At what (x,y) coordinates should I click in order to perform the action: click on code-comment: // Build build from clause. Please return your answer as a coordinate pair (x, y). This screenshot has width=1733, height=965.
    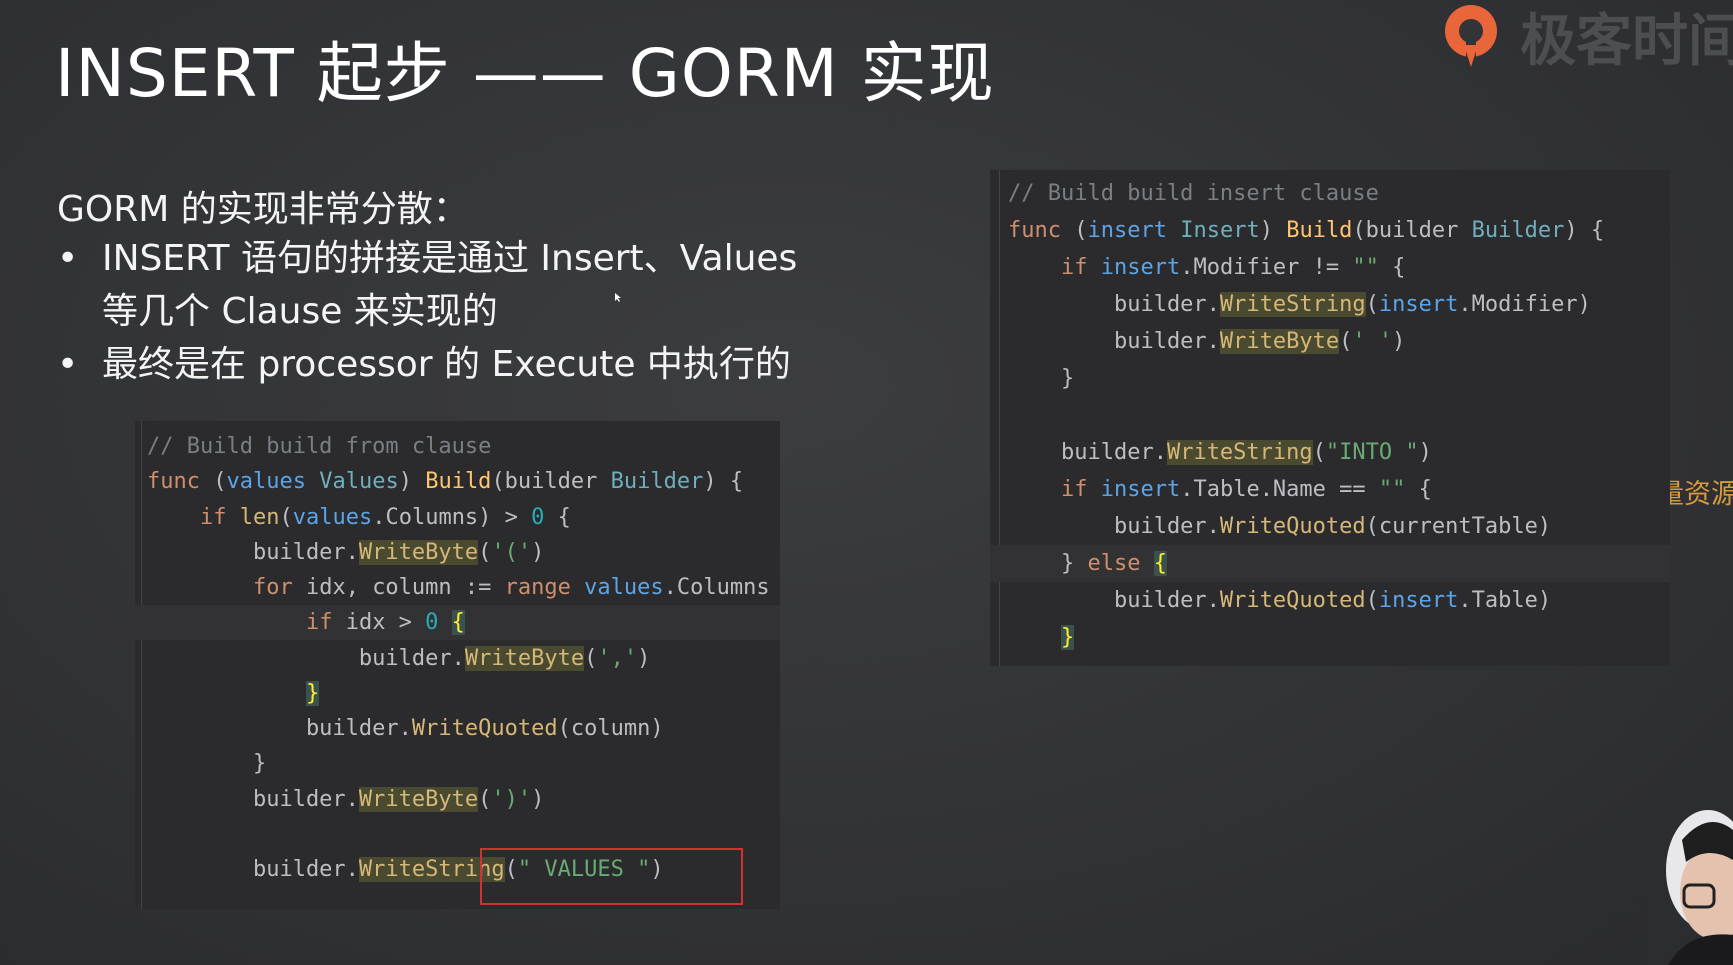
    Looking at the image, I should click on (319, 446).